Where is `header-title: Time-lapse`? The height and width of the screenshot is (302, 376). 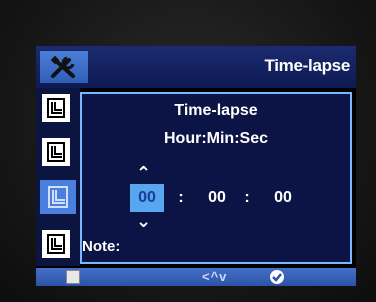
header-title: Time-lapse is located at coordinates (307, 65).